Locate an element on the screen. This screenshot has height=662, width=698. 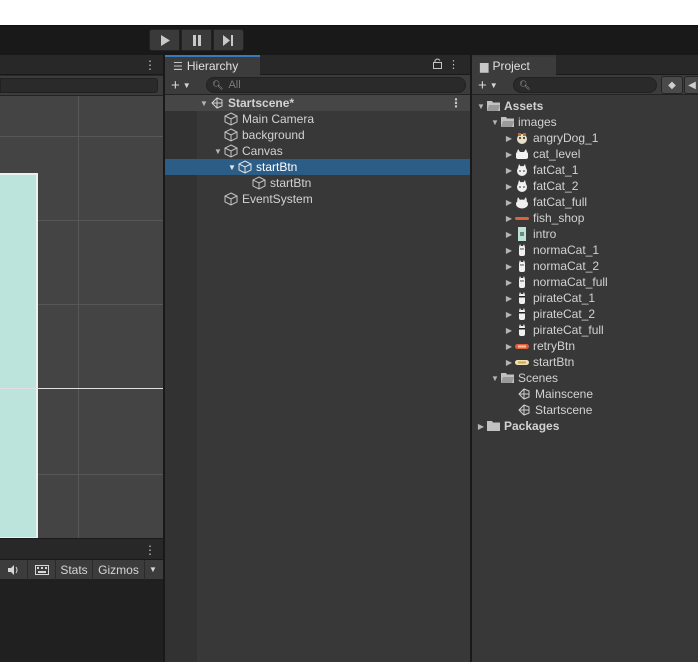
hierarchy-search-input: 🔍︎ All is located at coordinates (336, 85).